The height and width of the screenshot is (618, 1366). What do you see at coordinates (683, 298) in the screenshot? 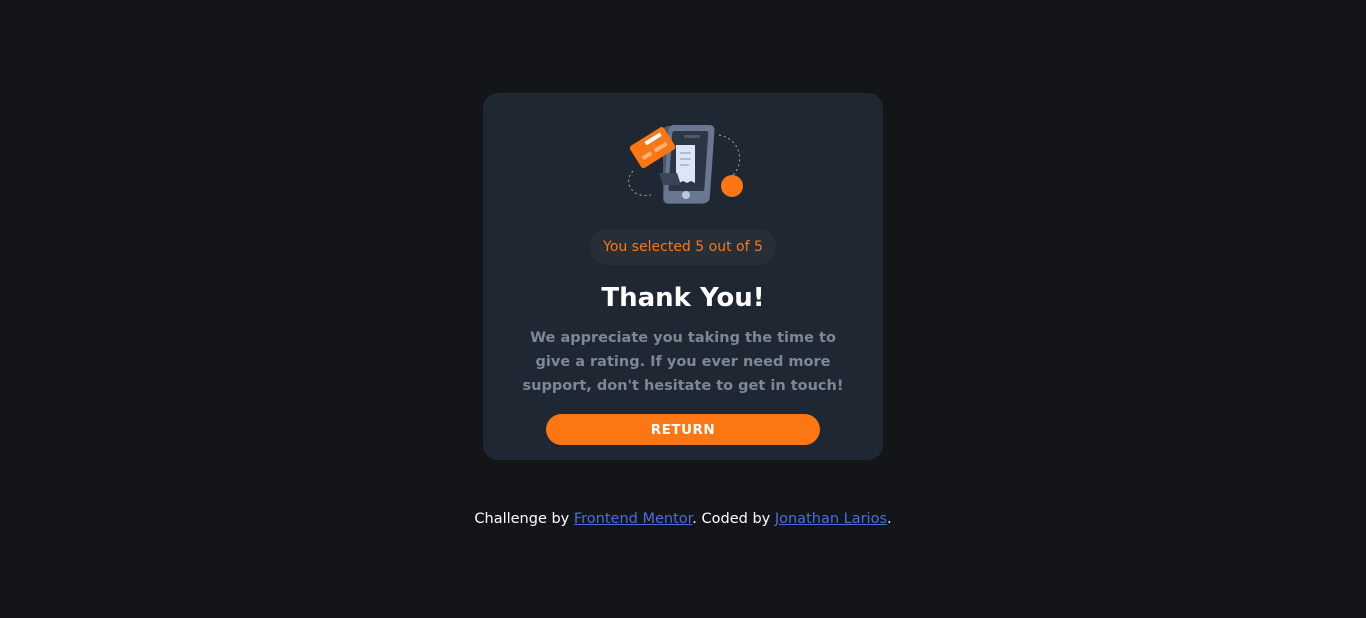
I see `page-title: Thank You!` at bounding box center [683, 298].